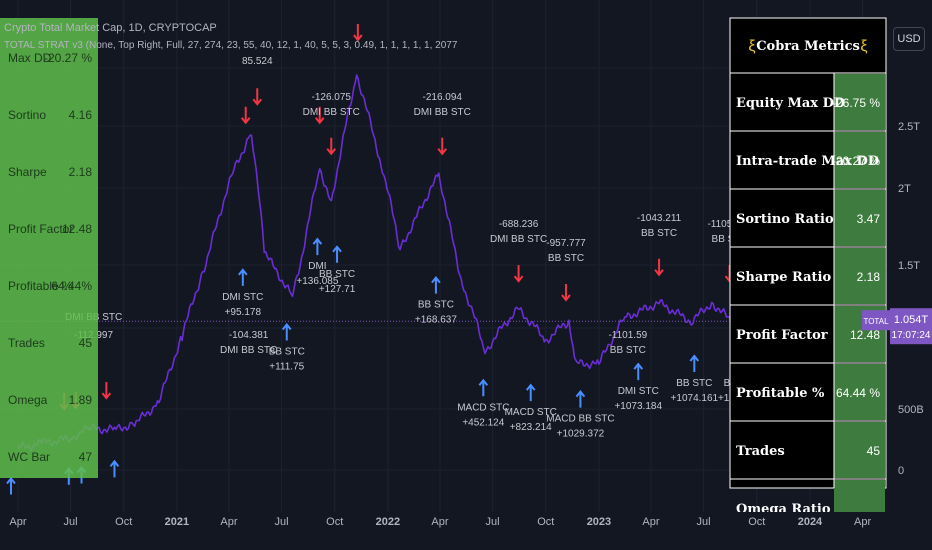 The image size is (932, 550). What do you see at coordinates (566, 243) in the screenshot?
I see `signal-label: -957.777` at bounding box center [566, 243].